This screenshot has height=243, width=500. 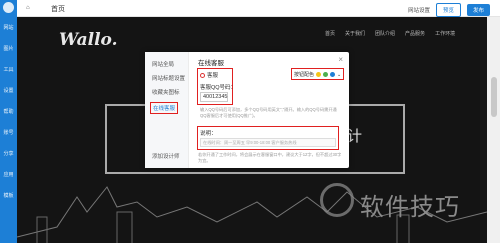 I want to click on site-nav: 首页 关于我们 团队介绍 产品服务 工作环境, so click(x=390, y=33).